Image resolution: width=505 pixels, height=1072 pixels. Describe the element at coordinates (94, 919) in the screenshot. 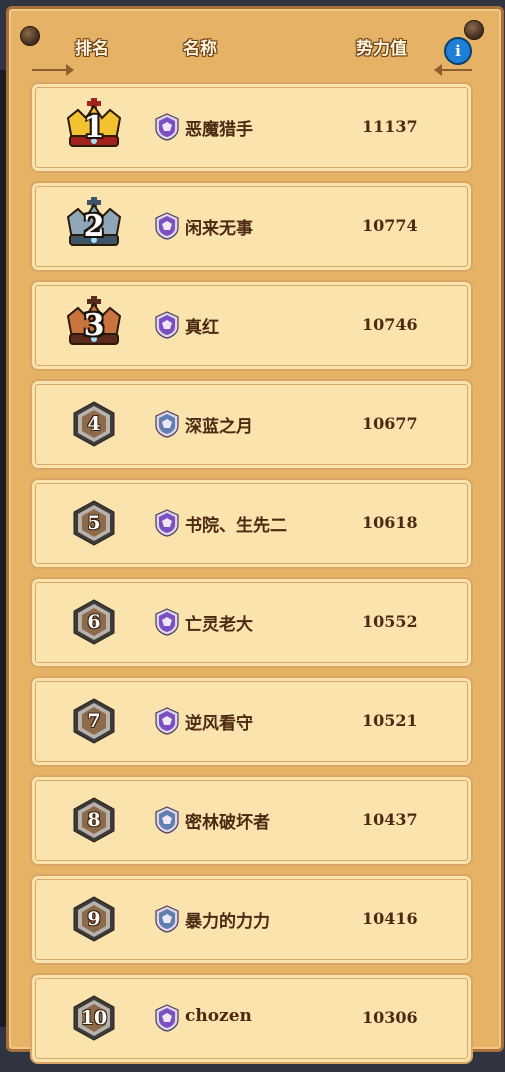

I see `rank-number: 9` at that location.